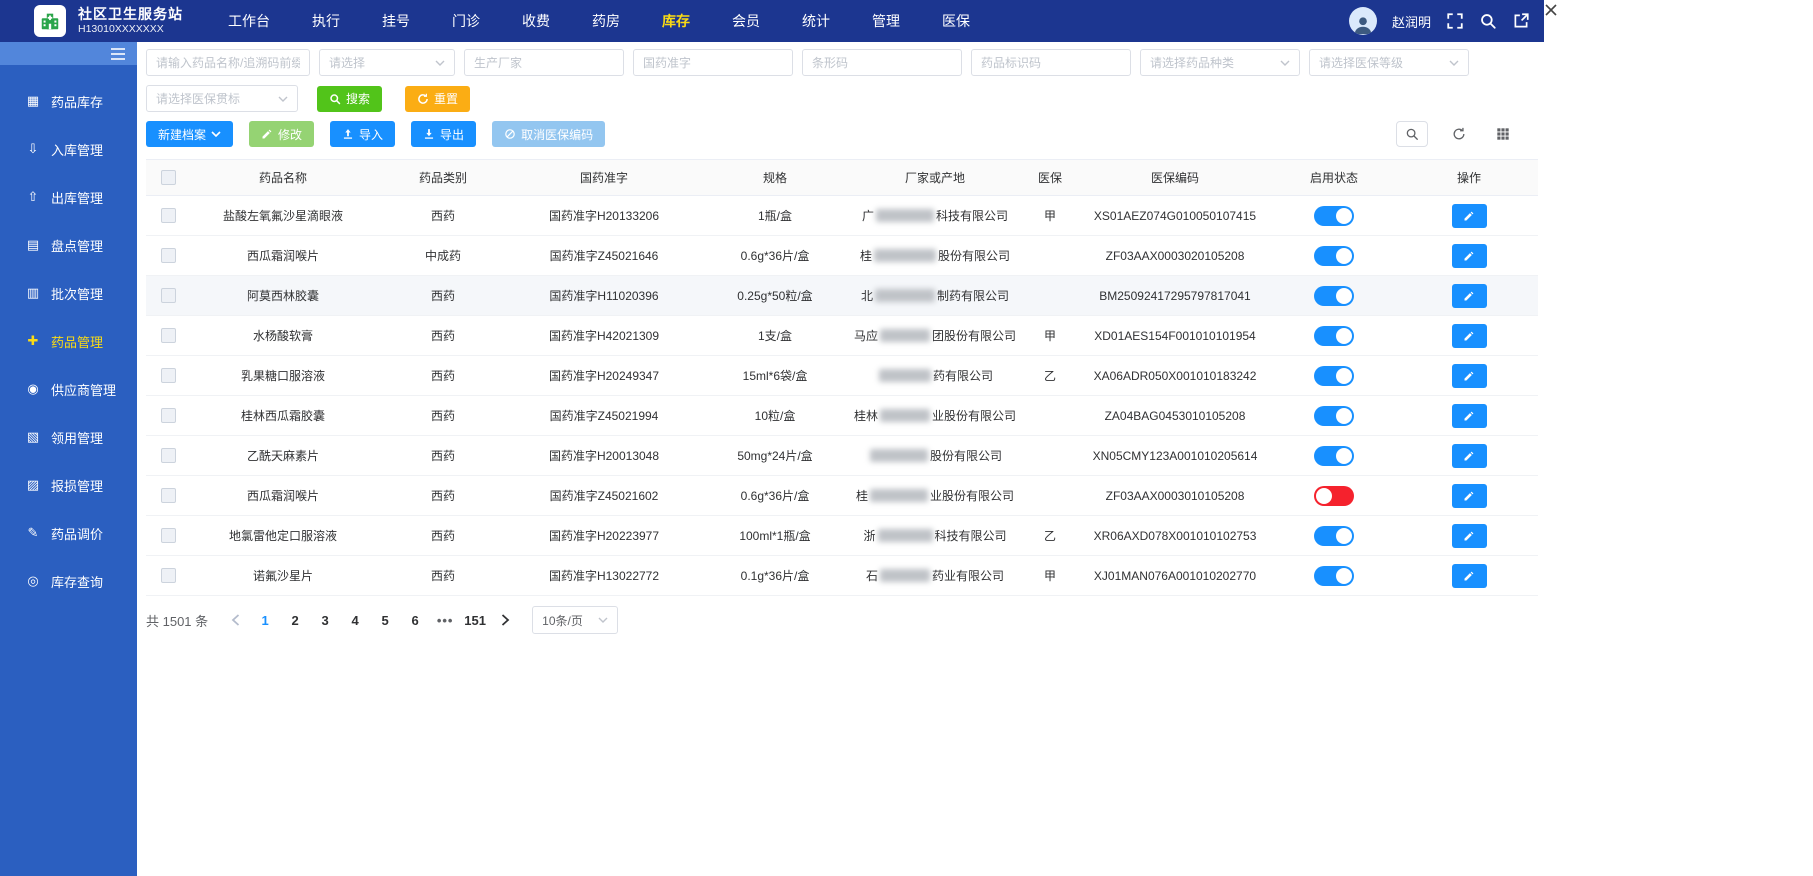  I want to click on sidebar-item-drug-inventory: ▦ 药品库存, so click(68, 101).